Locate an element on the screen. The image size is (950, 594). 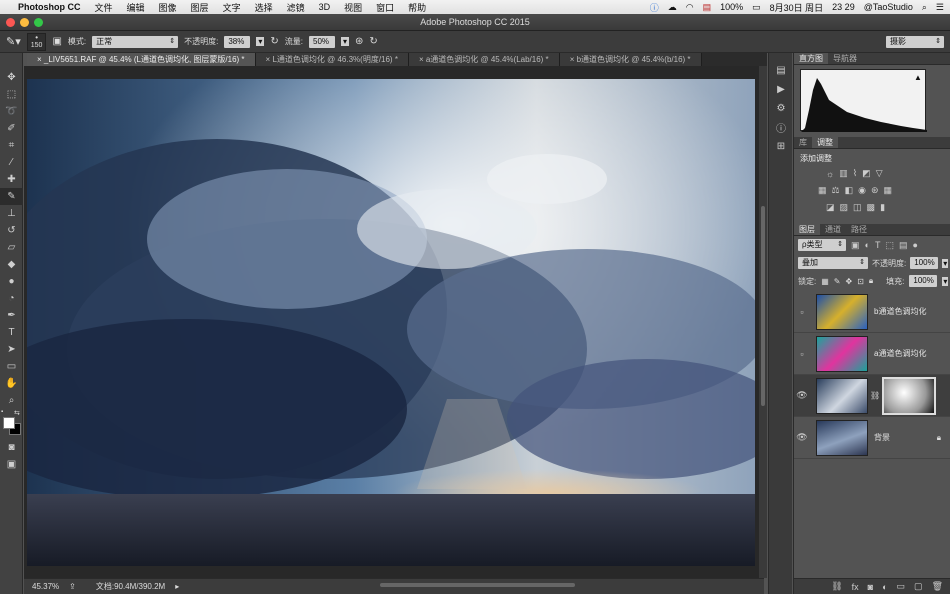
new-group-icon: ▭ is located at coordinates (901, 586).